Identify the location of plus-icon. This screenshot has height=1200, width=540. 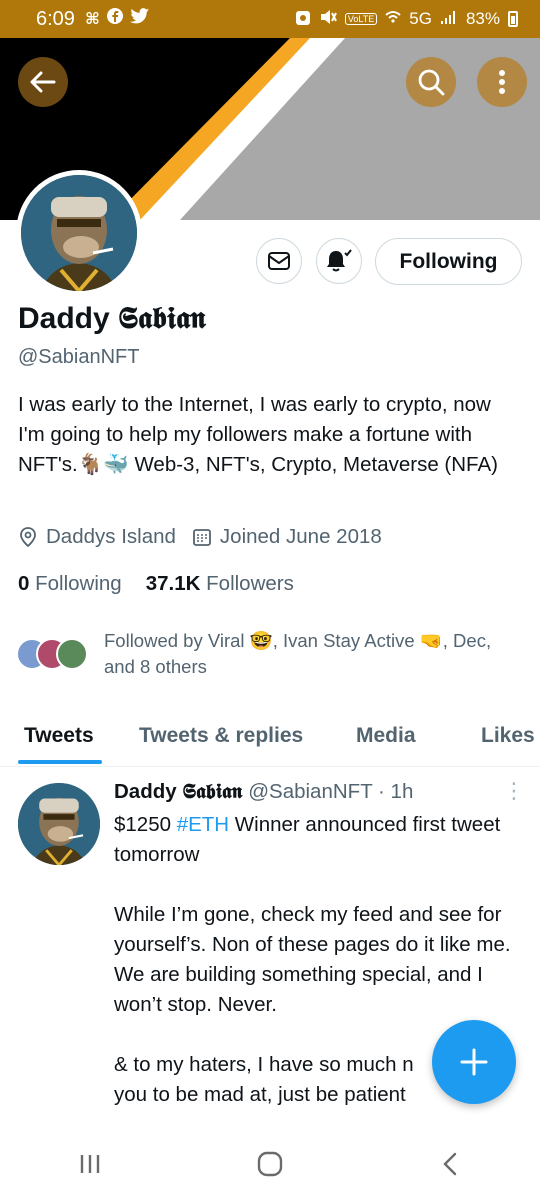
(474, 1062).